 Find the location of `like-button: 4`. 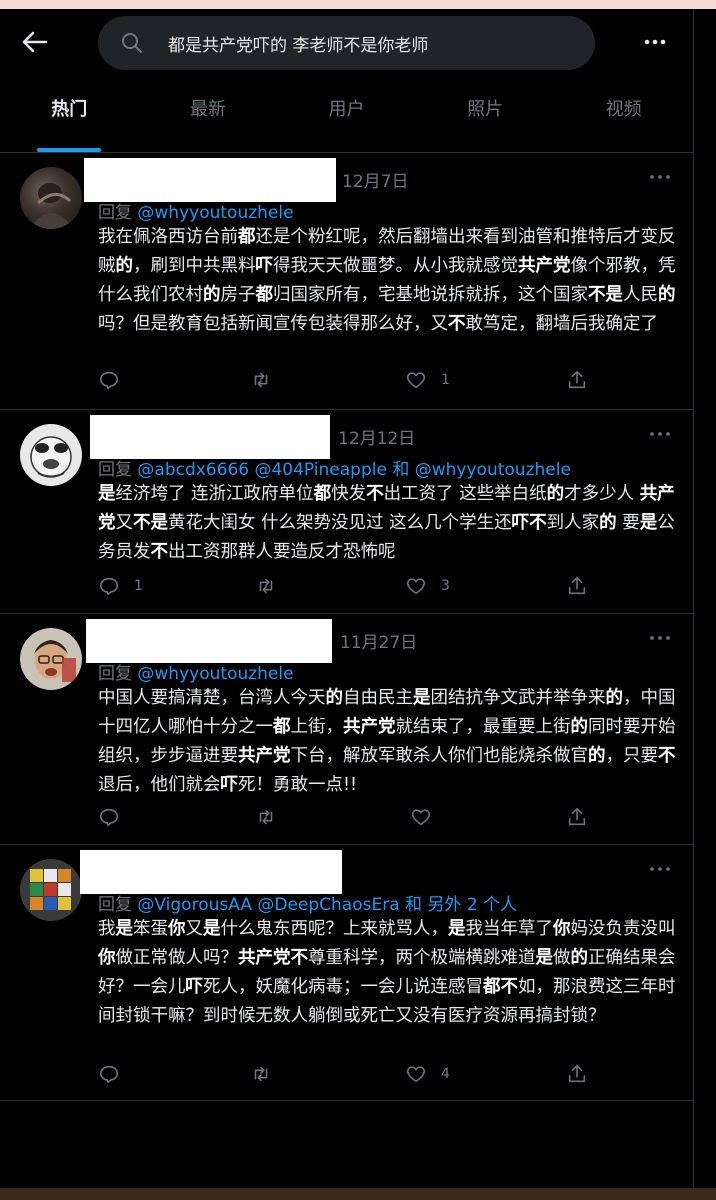

like-button: 4 is located at coordinates (427, 1074).